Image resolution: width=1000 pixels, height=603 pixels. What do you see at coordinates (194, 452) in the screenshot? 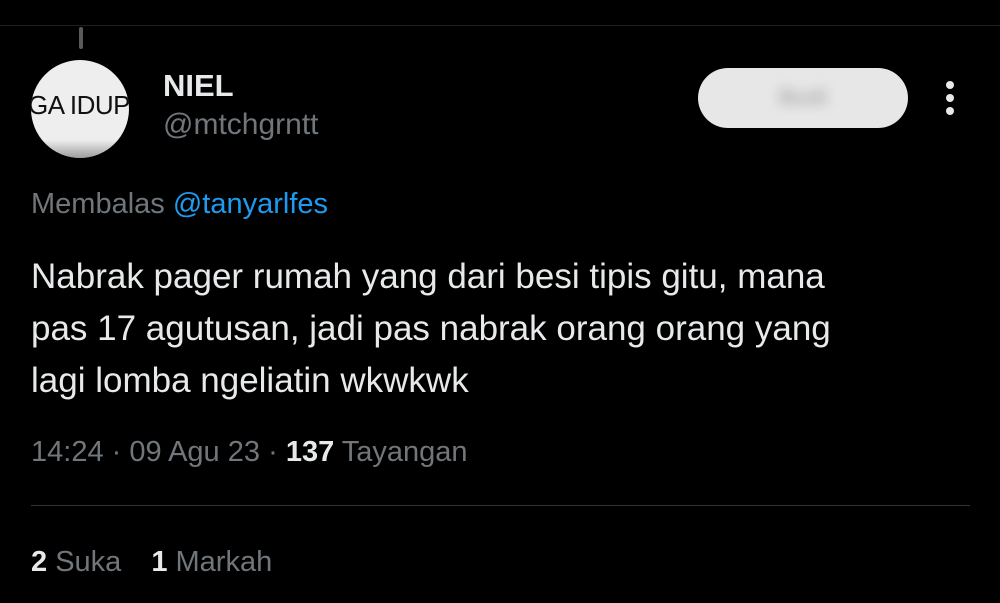
I see `tweet-date: 09 Agu 23` at bounding box center [194, 452].